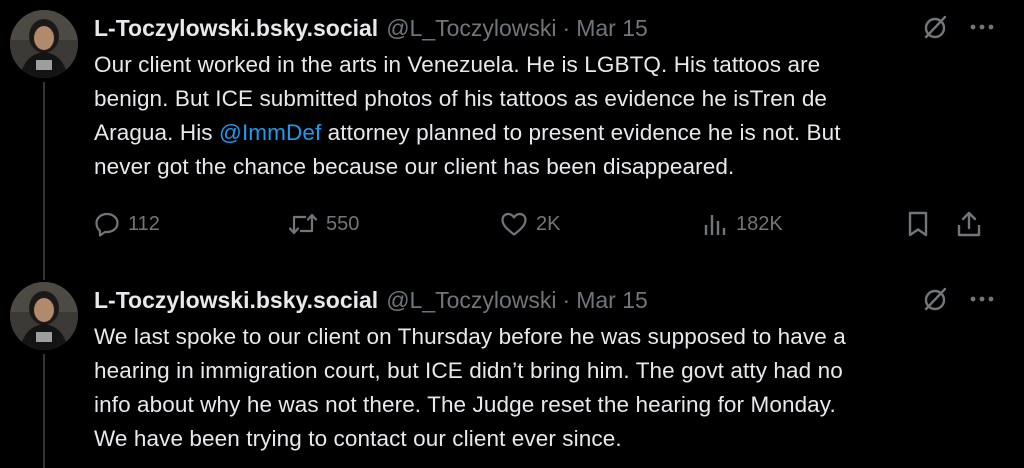  What do you see at coordinates (270, 132) in the screenshot?
I see `mention-link: @ImmDef` at bounding box center [270, 132].